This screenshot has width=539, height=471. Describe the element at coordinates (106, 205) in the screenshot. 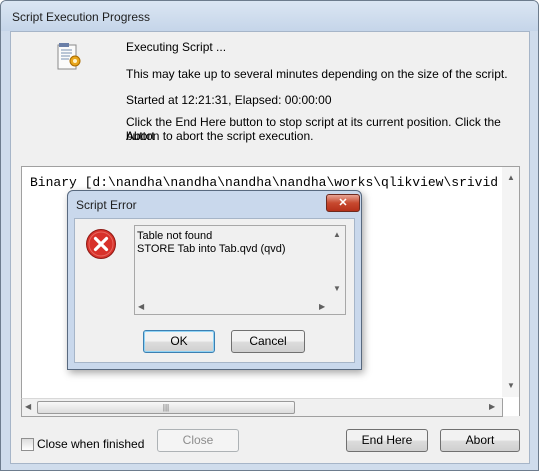

I see `error-dialog-title: Script Error` at that location.